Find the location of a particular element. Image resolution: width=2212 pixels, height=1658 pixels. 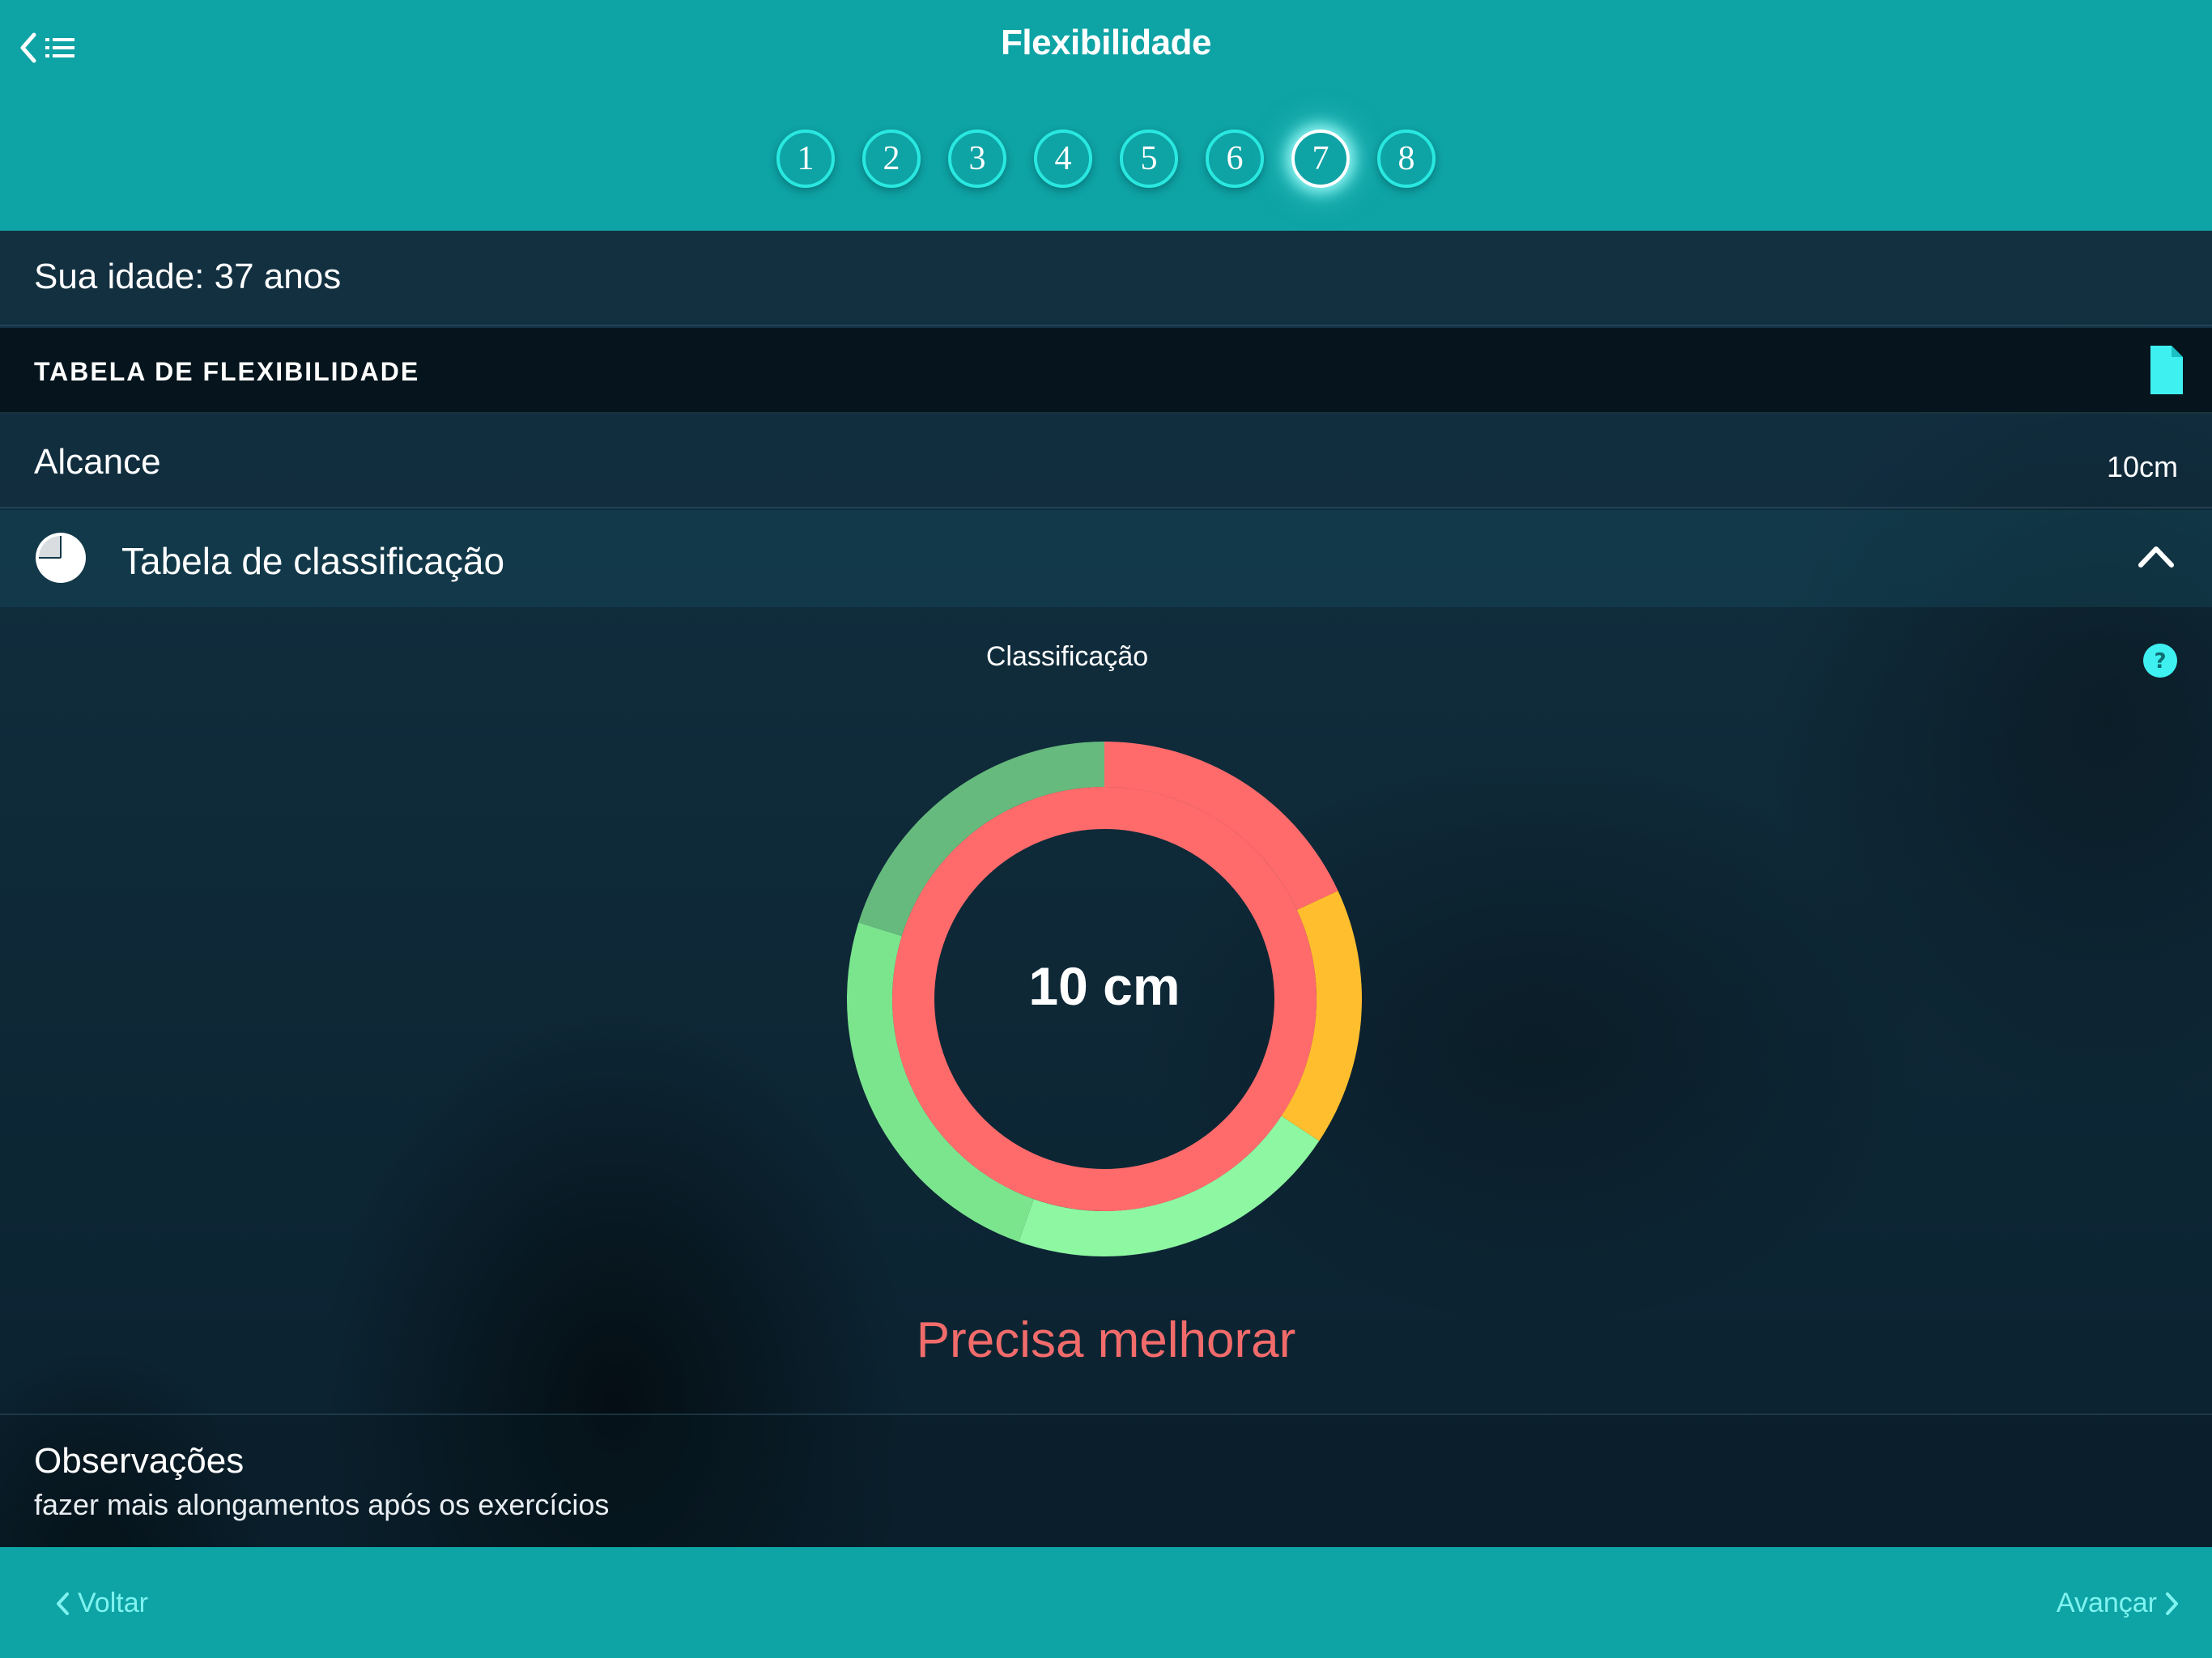

help-icon: ? is located at coordinates (2160, 660).